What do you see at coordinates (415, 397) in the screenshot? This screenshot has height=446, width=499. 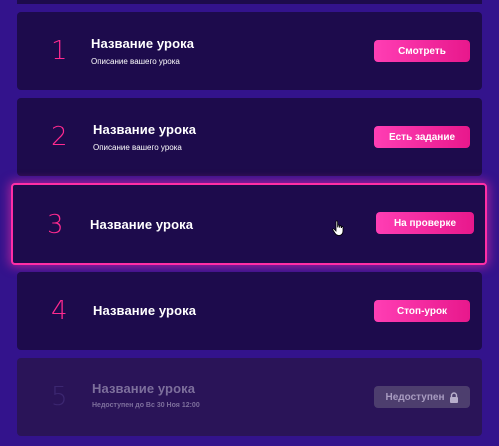 I see `unavailable-button-label: Недоступен` at bounding box center [415, 397].